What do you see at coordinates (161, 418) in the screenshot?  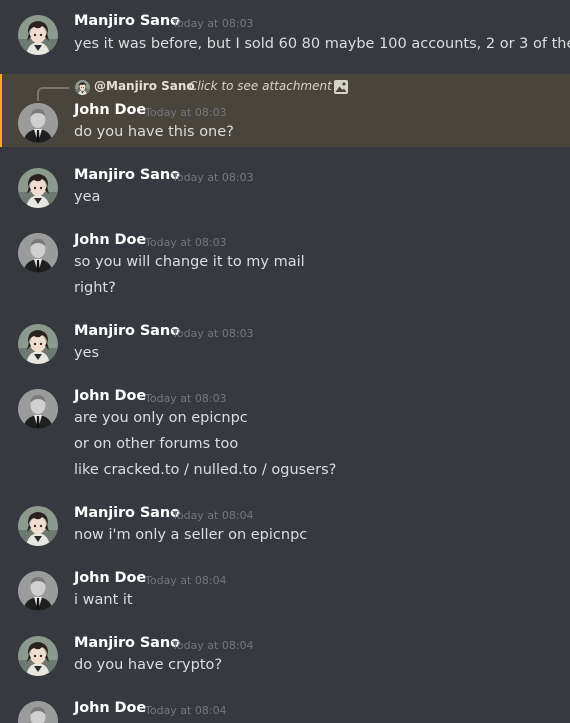 I see `message-text: are you only on epicnpc` at bounding box center [161, 418].